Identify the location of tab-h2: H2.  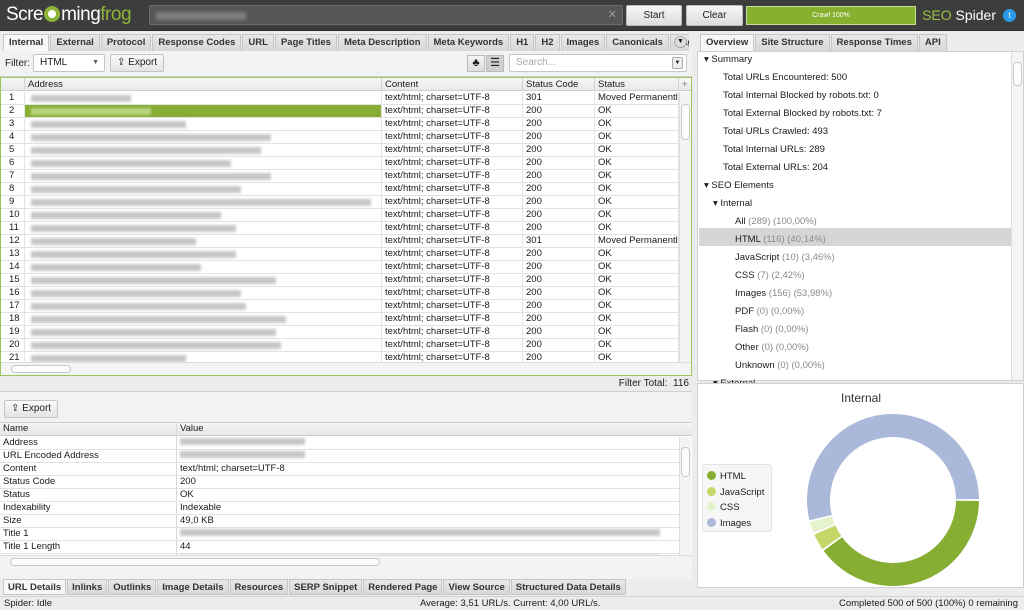
(547, 42).